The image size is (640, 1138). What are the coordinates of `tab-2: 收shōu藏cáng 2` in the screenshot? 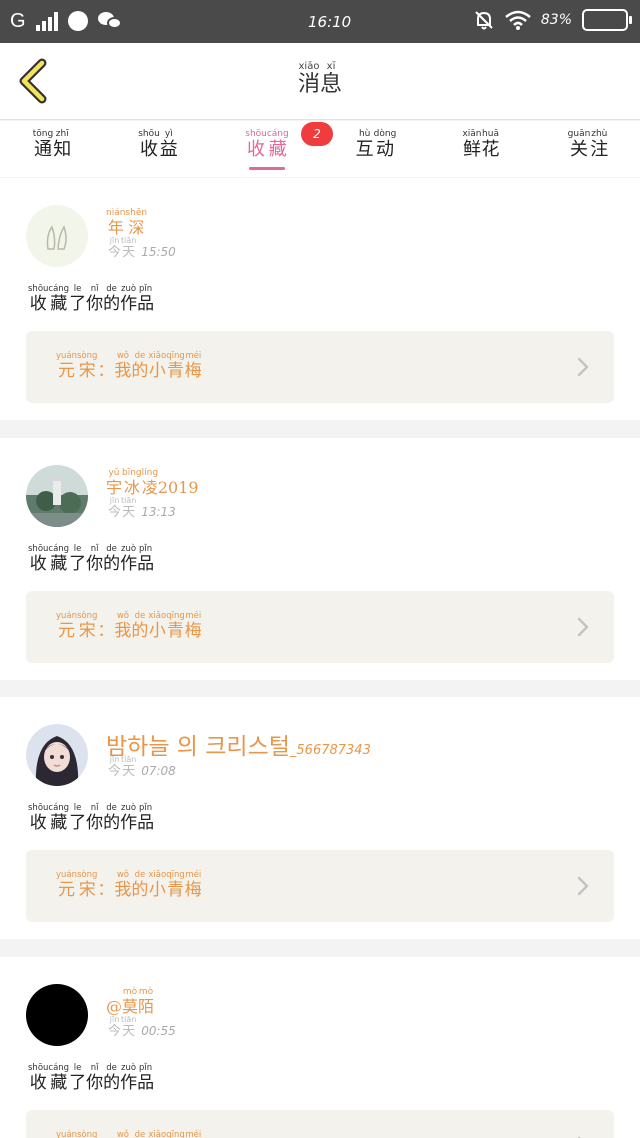 It's located at (285, 149).